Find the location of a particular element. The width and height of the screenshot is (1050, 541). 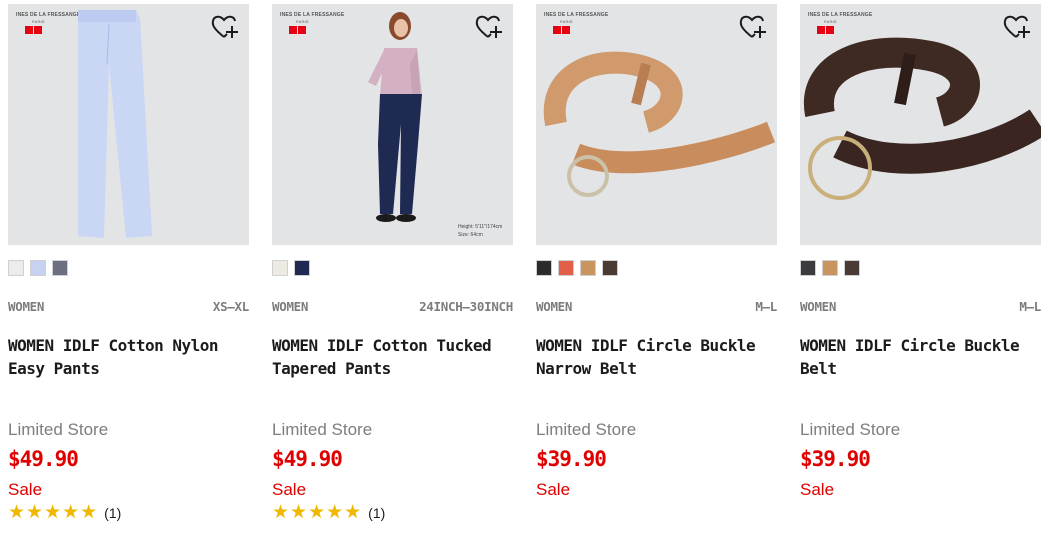

product-name: WOMEN IDLF Circle Buckle Belt is located at coordinates (917, 357).